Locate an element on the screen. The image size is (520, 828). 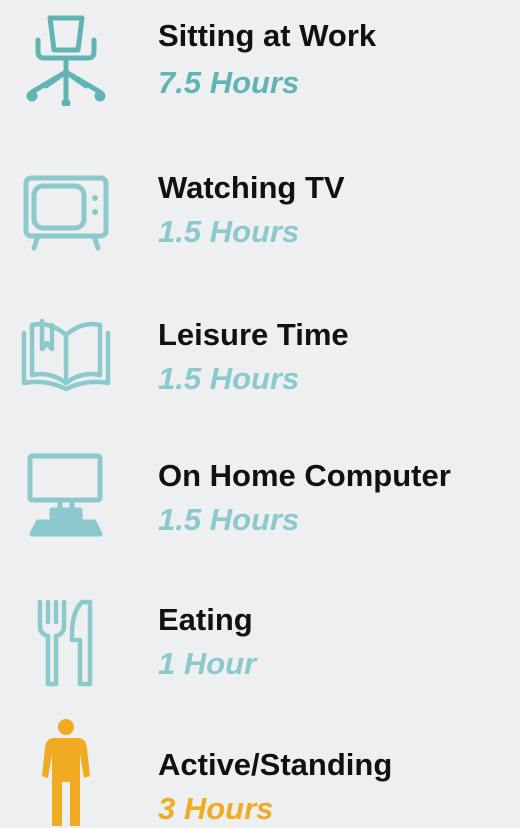
activity-row-leisure-time: Leisure Time 1.5 Hours is located at coordinates (260, 360).